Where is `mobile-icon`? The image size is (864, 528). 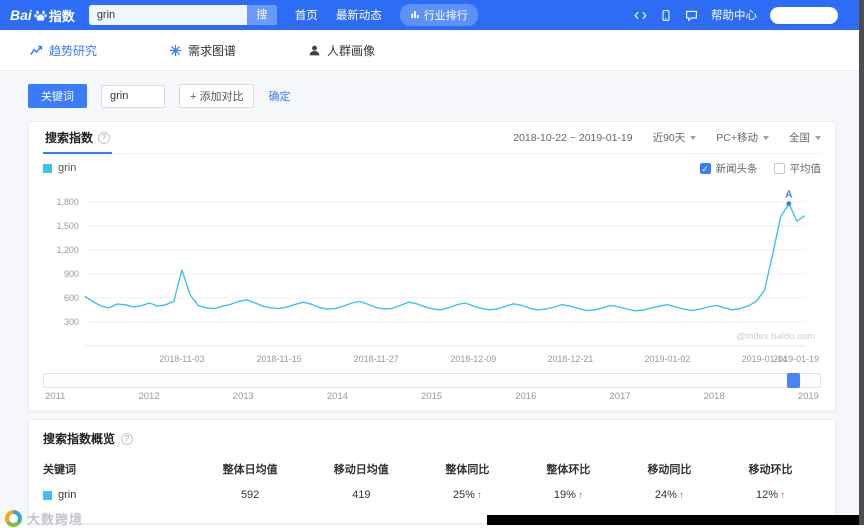
mobile-icon is located at coordinates (666, 15).